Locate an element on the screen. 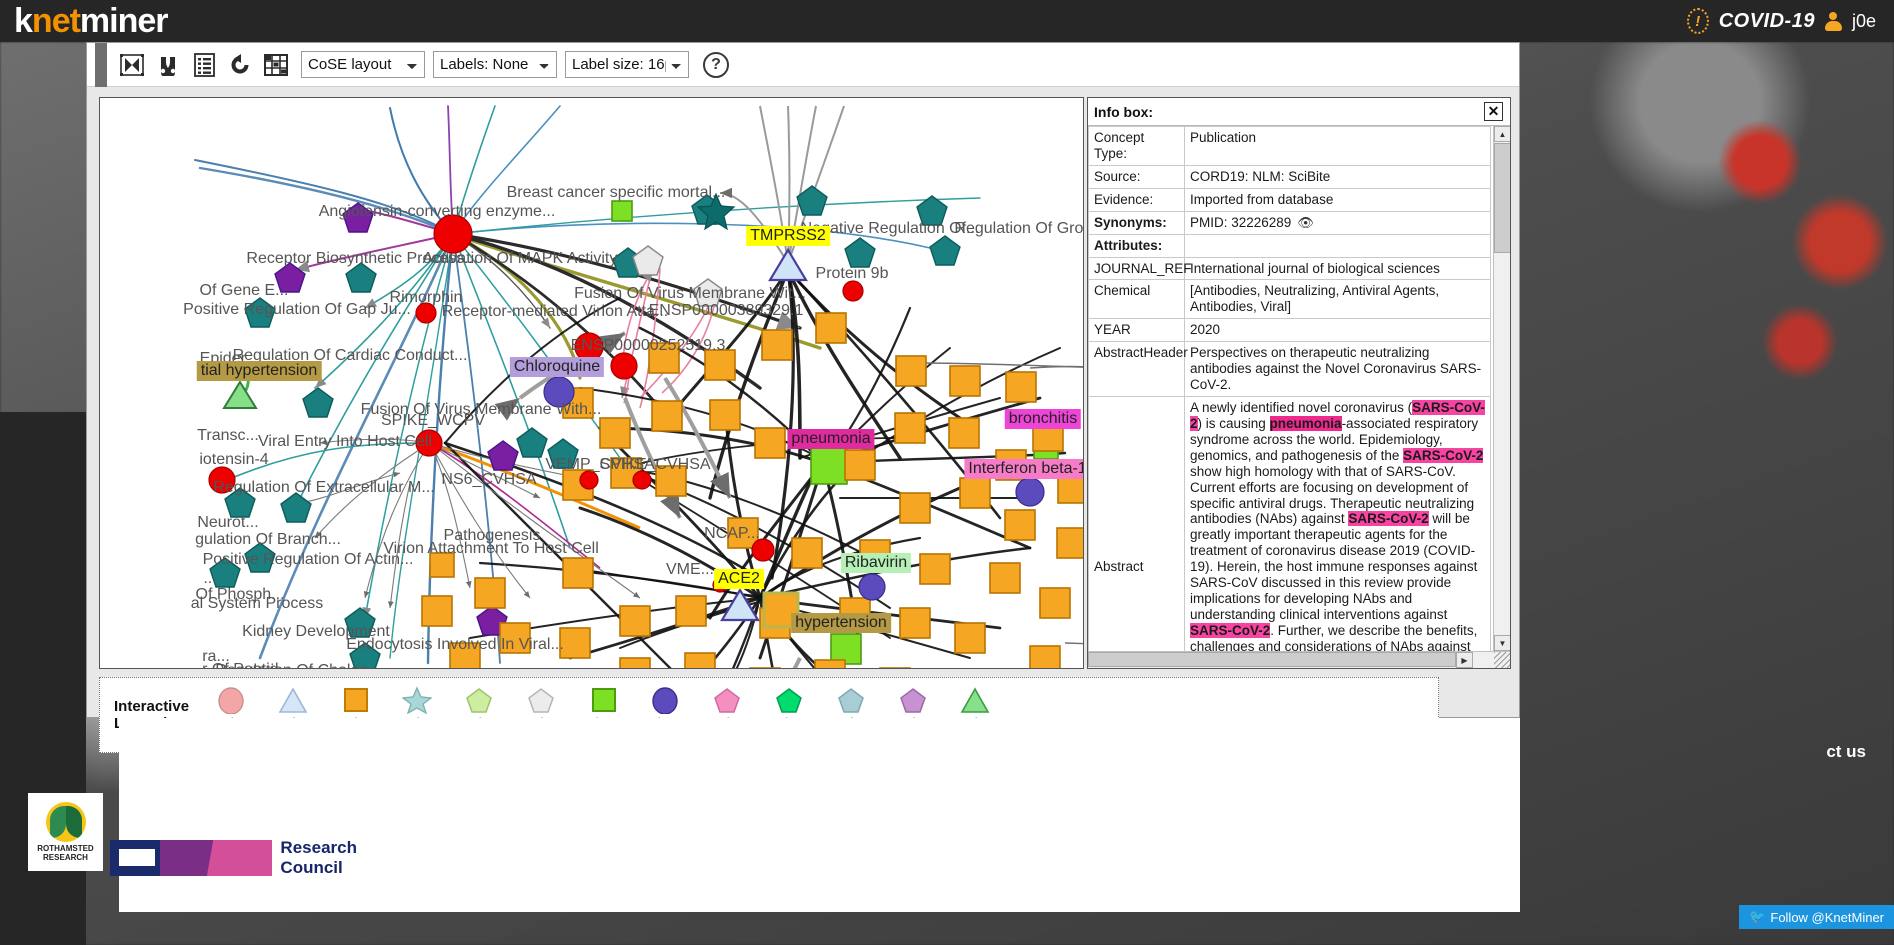 The height and width of the screenshot is (945, 1894). scroll-right-icon: ▶ is located at coordinates (1464, 660).